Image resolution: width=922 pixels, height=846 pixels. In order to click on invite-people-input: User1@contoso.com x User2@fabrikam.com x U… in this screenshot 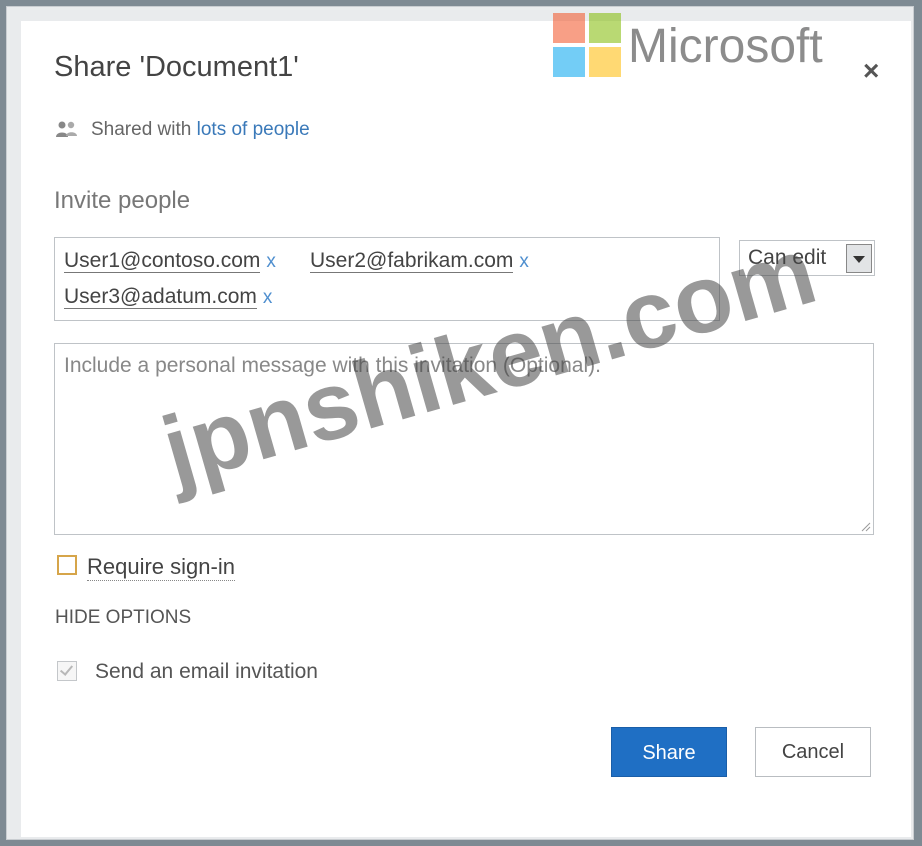, I will do `click(387, 279)`.